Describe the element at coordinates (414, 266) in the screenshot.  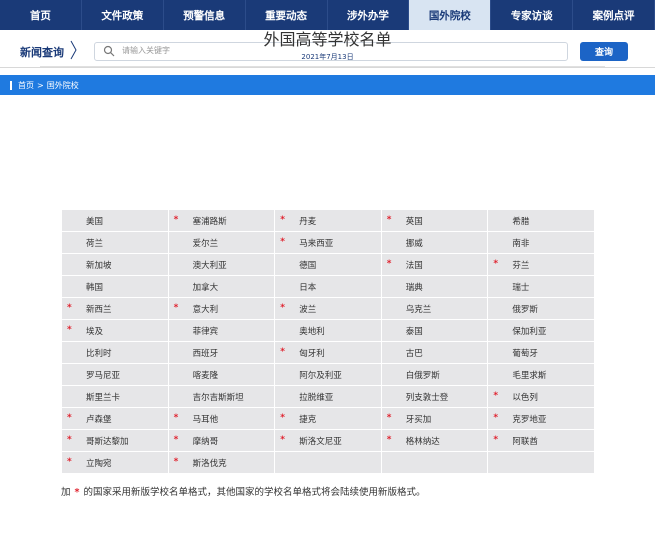
I see `country-name: 法国` at that location.